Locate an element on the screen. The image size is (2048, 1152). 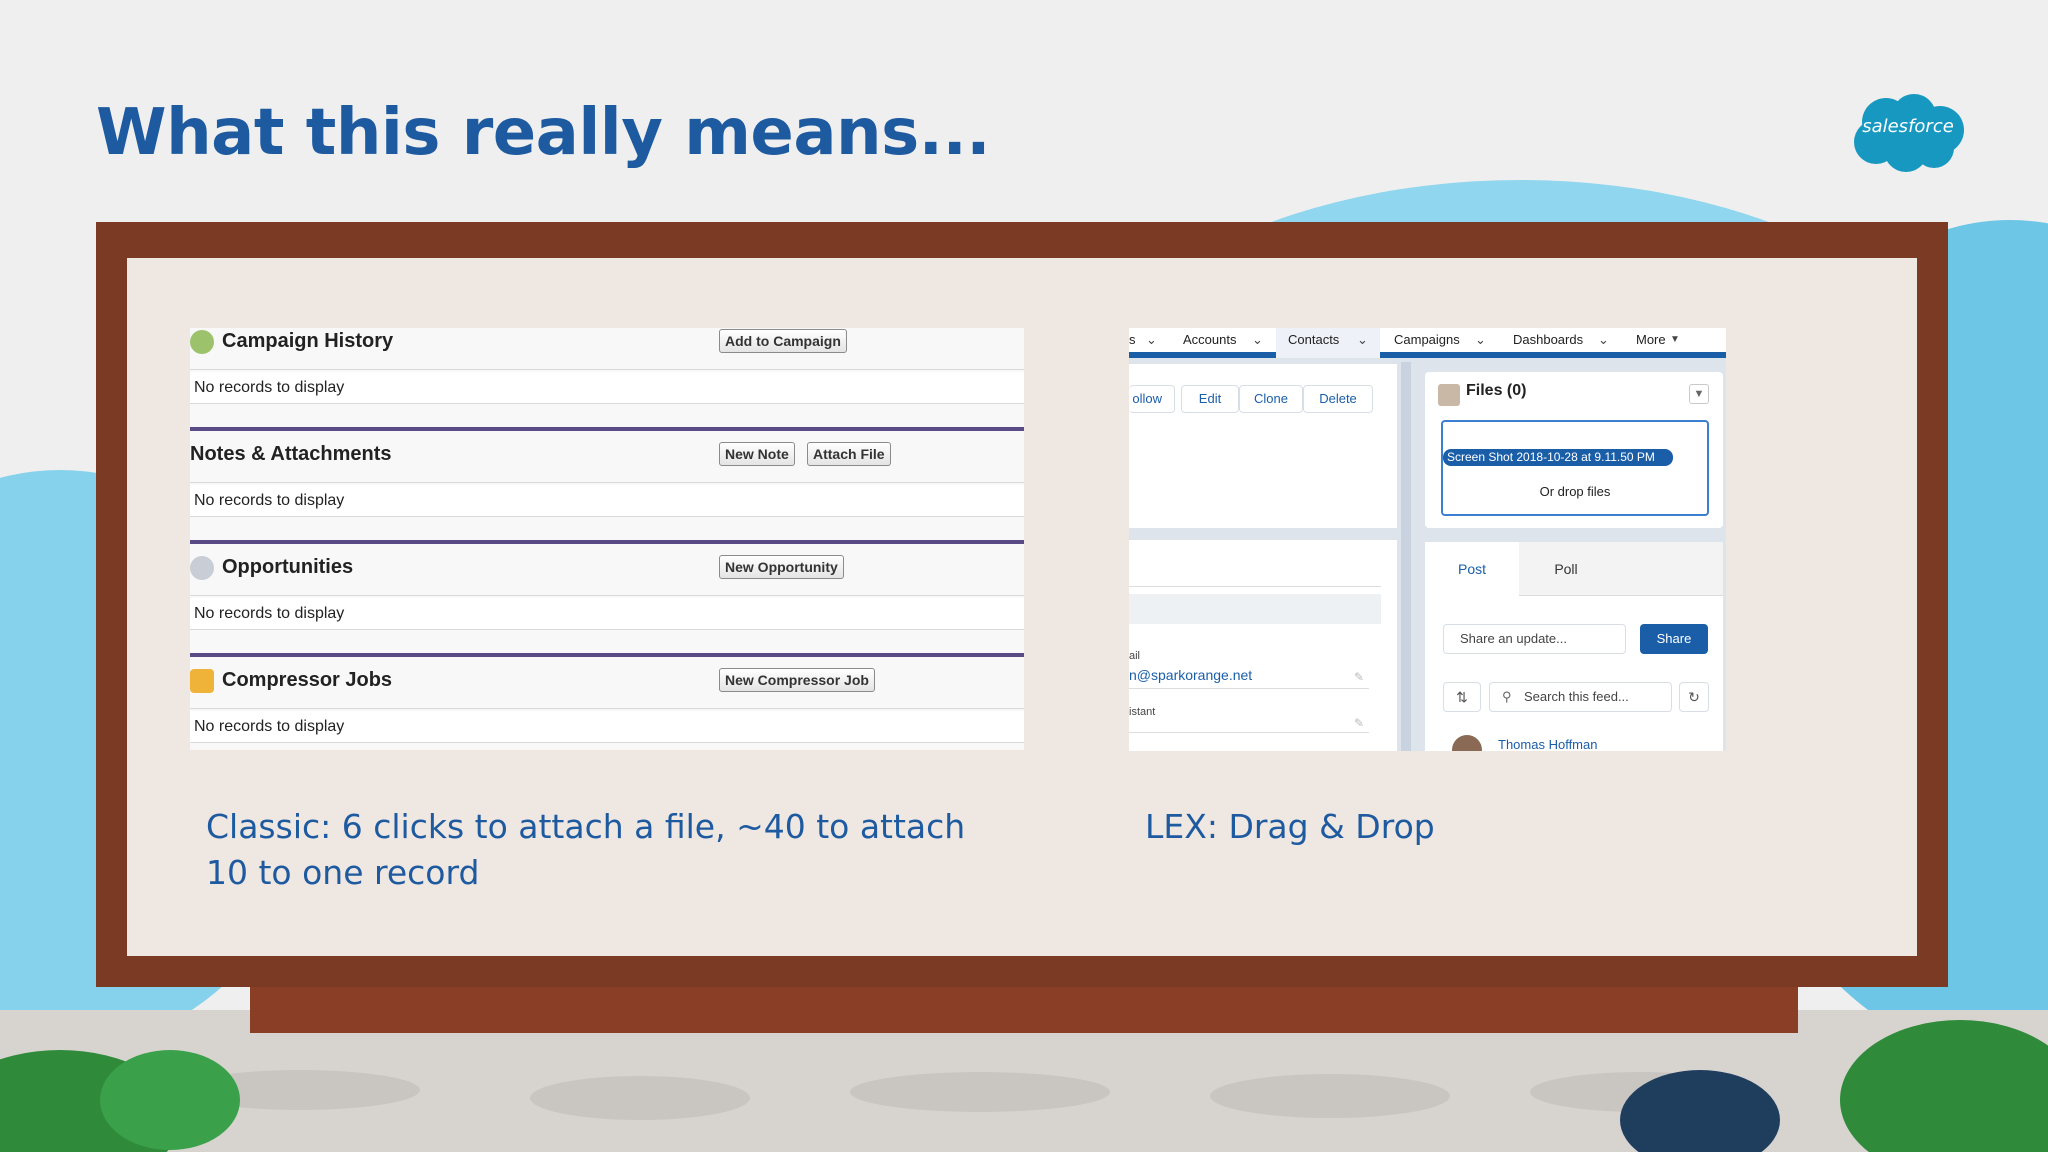
files-icon is located at coordinates (1449, 395).